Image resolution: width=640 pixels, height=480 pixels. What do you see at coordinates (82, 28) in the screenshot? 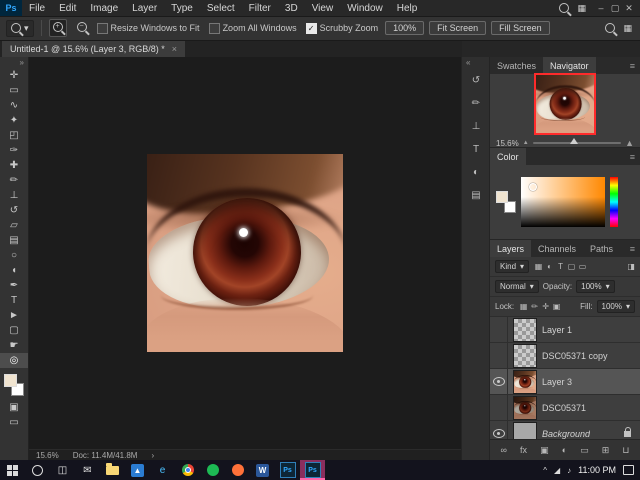
I see `zoom-out-button: −` at bounding box center [82, 28].